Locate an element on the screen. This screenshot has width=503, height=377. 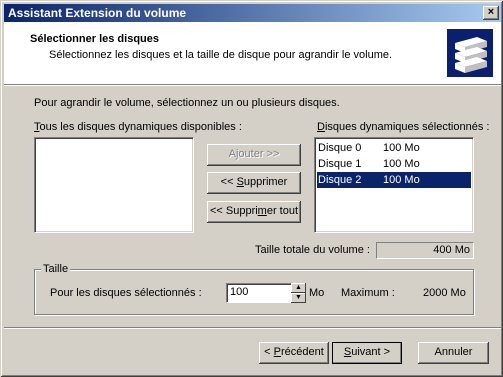
header-title: Sélectionner les disques is located at coordinates (94, 39).